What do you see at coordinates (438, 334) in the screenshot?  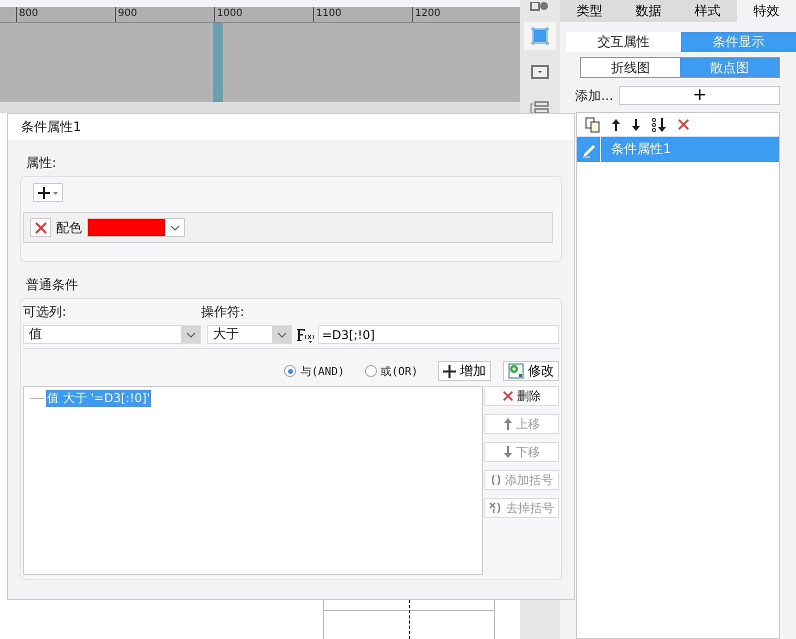 I see `formula-field: =D3[;!0]` at bounding box center [438, 334].